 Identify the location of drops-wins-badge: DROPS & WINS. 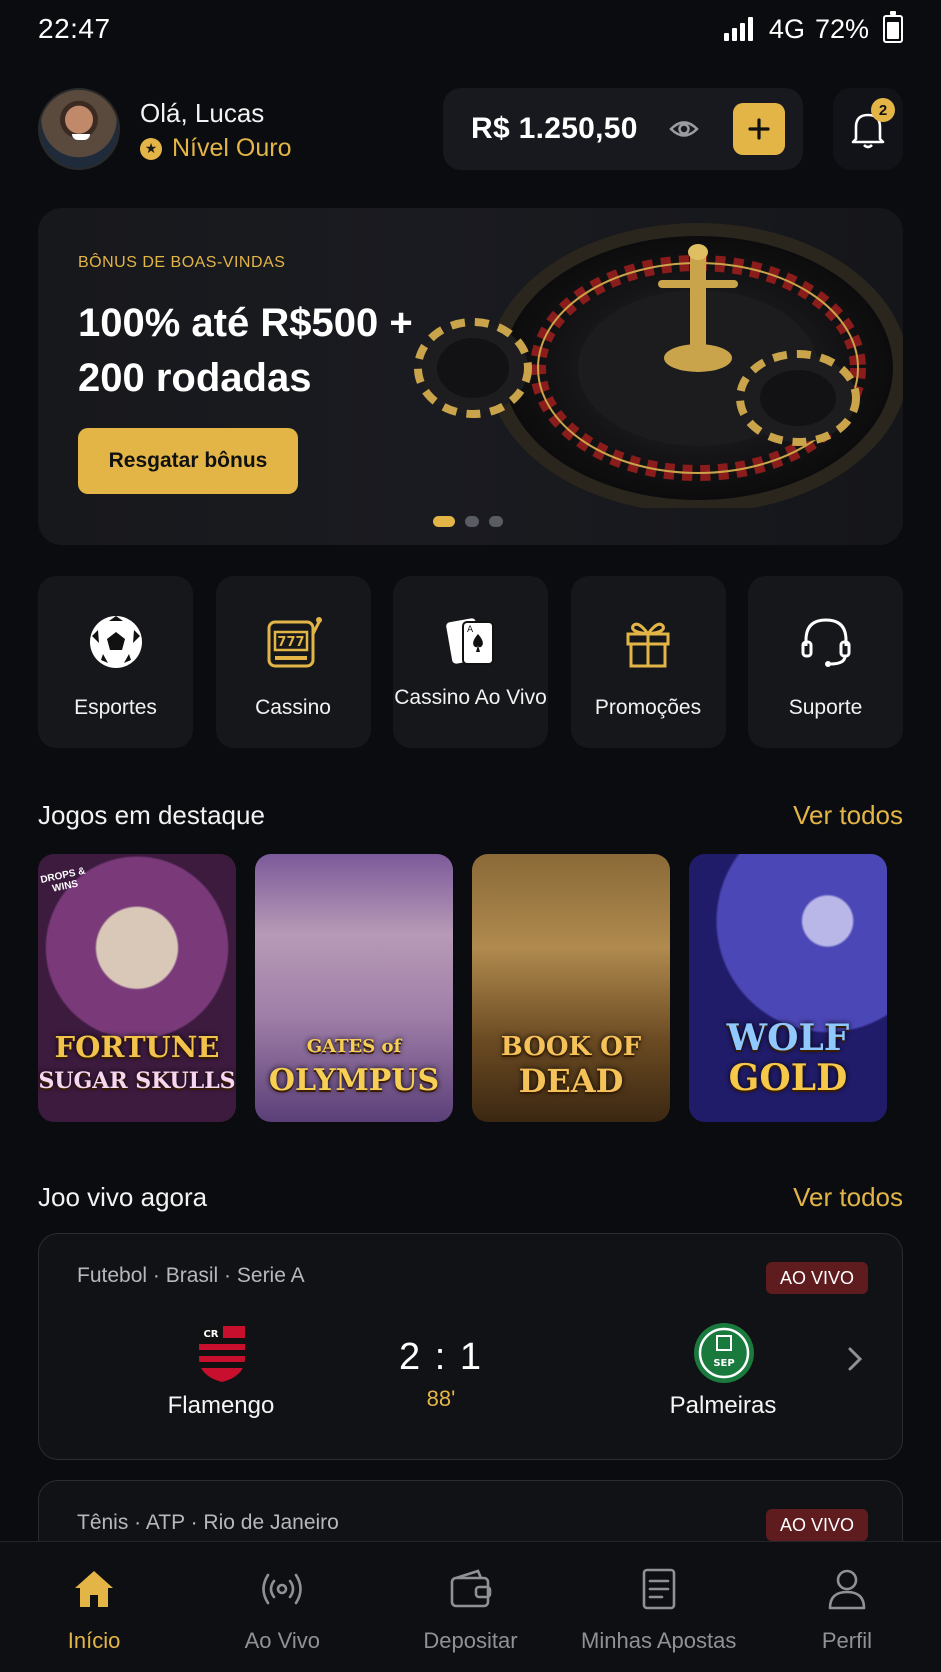
(63, 880).